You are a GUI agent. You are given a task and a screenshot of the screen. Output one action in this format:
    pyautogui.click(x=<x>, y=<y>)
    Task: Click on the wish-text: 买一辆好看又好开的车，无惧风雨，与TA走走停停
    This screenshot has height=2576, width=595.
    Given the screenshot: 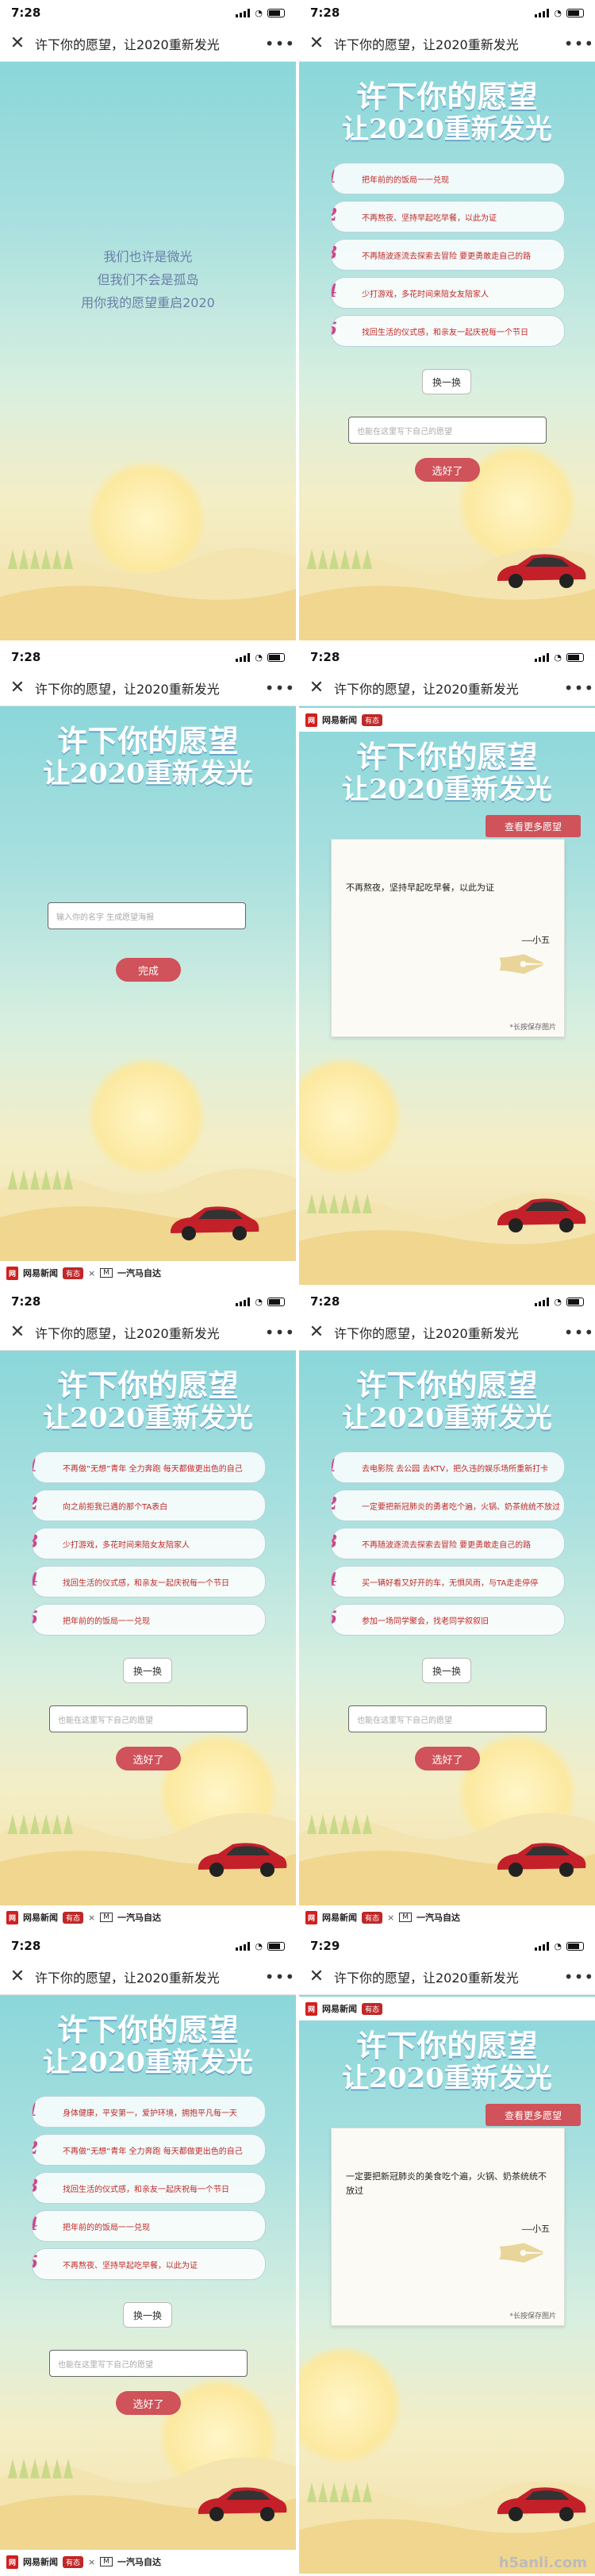 What is the action you would take?
    pyautogui.click(x=450, y=1583)
    